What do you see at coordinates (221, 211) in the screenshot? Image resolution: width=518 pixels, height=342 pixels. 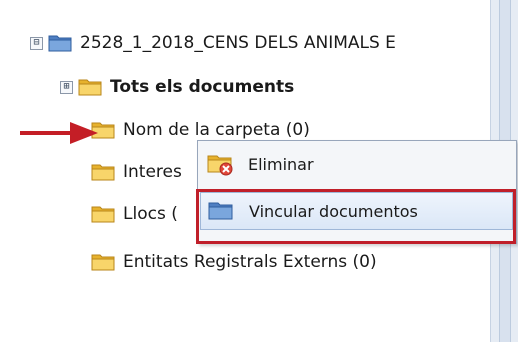 I see `folder-link-icon` at bounding box center [221, 211].